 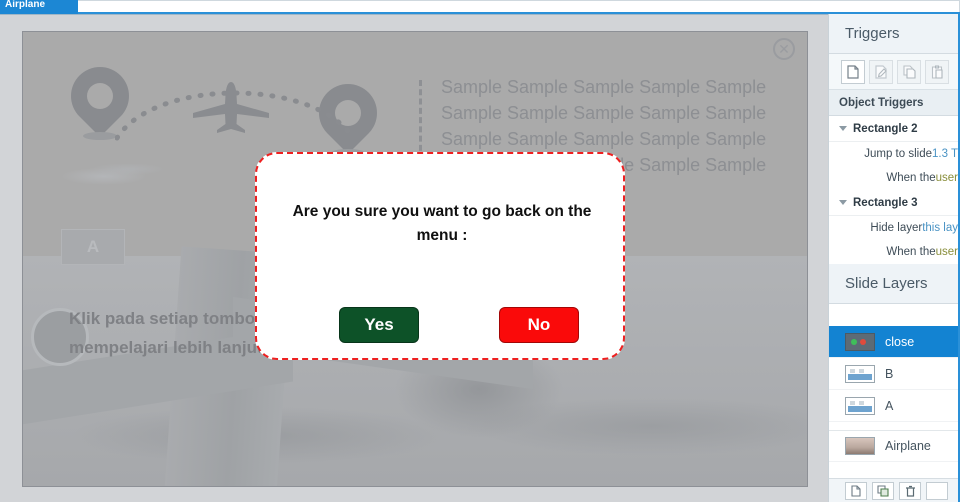 I want to click on layer-item-airplane: Airplane, so click(x=894, y=446).